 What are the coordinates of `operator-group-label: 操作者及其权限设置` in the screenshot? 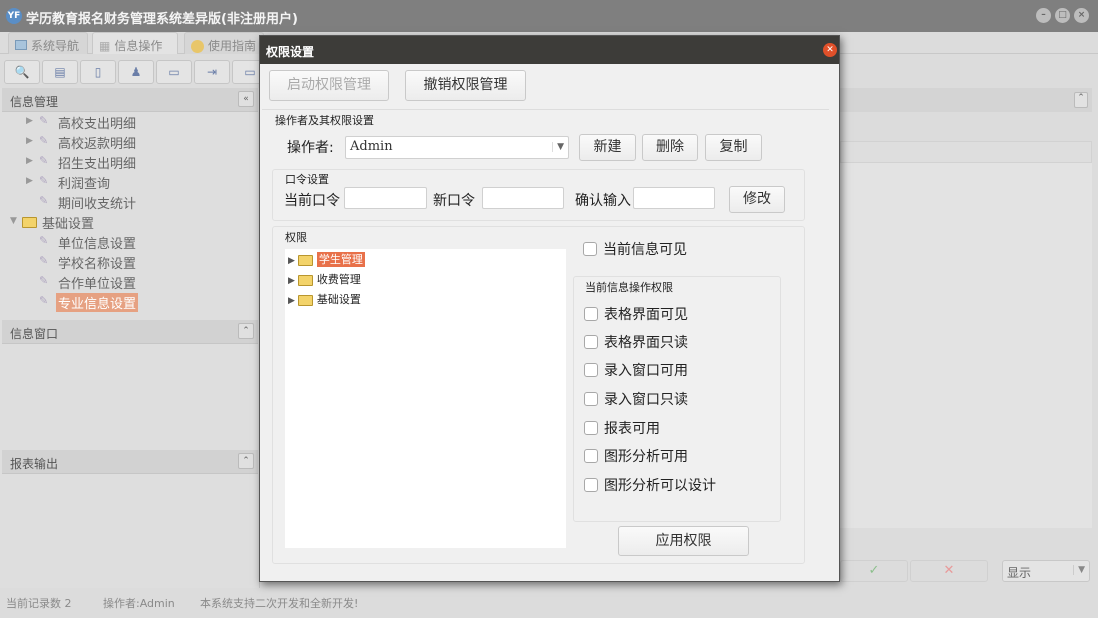 It's located at (324, 120).